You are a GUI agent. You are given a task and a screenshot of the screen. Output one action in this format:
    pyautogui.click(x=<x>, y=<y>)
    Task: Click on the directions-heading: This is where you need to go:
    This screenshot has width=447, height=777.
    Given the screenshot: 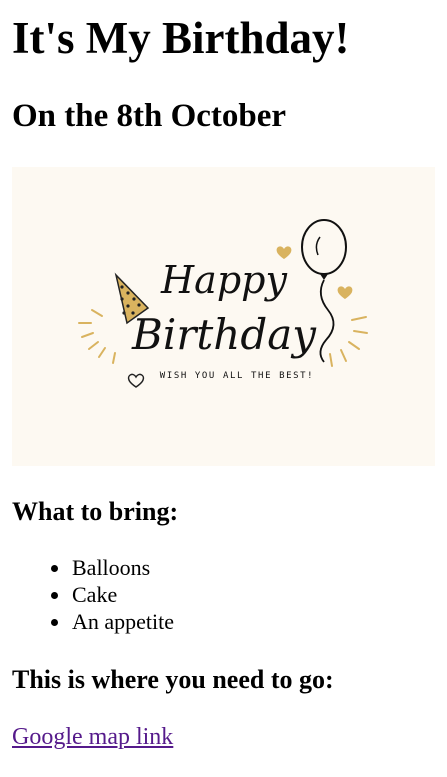 What is the action you would take?
    pyautogui.click(x=173, y=679)
    